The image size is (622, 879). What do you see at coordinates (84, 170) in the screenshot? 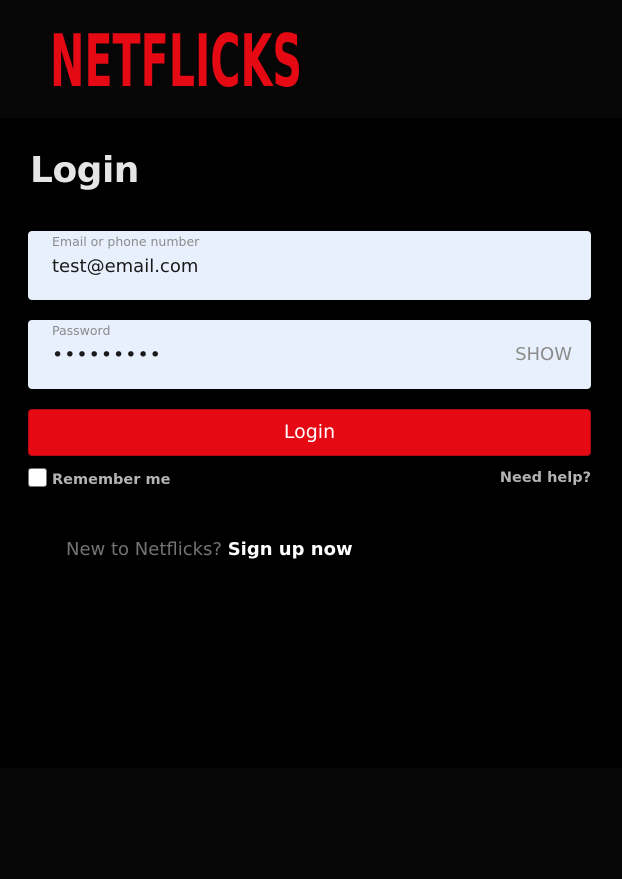
I see `page-title: Login` at bounding box center [84, 170].